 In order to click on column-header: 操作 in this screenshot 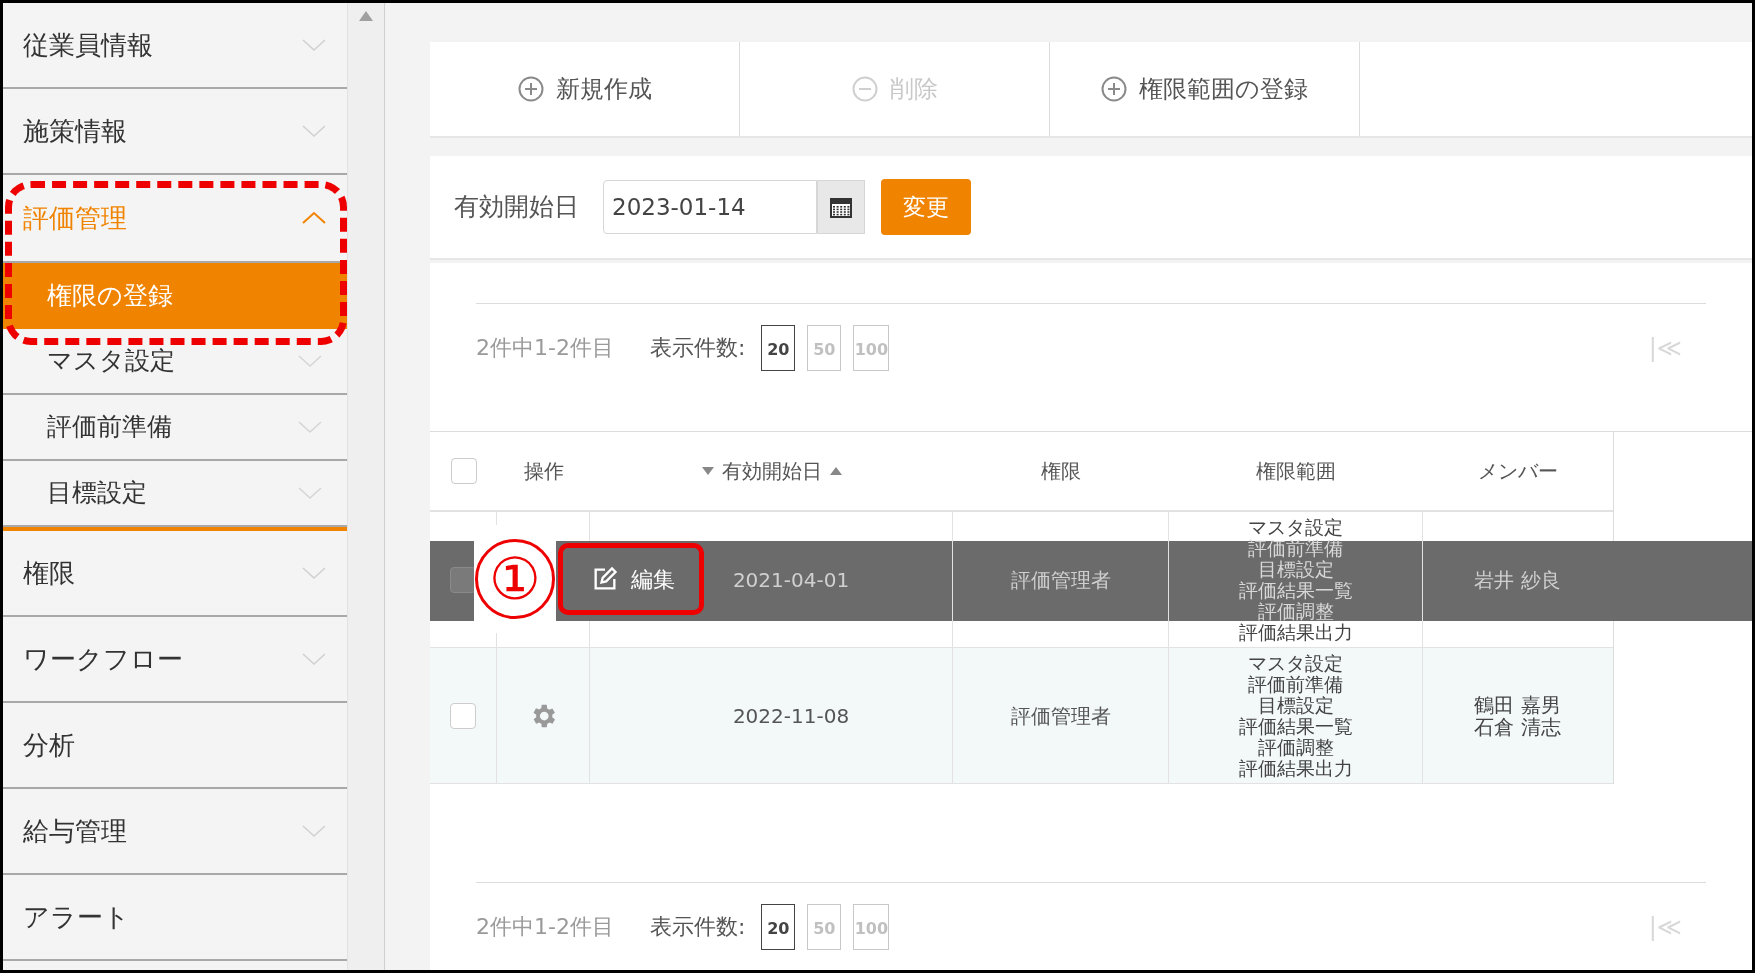, I will do `click(543, 471)`.